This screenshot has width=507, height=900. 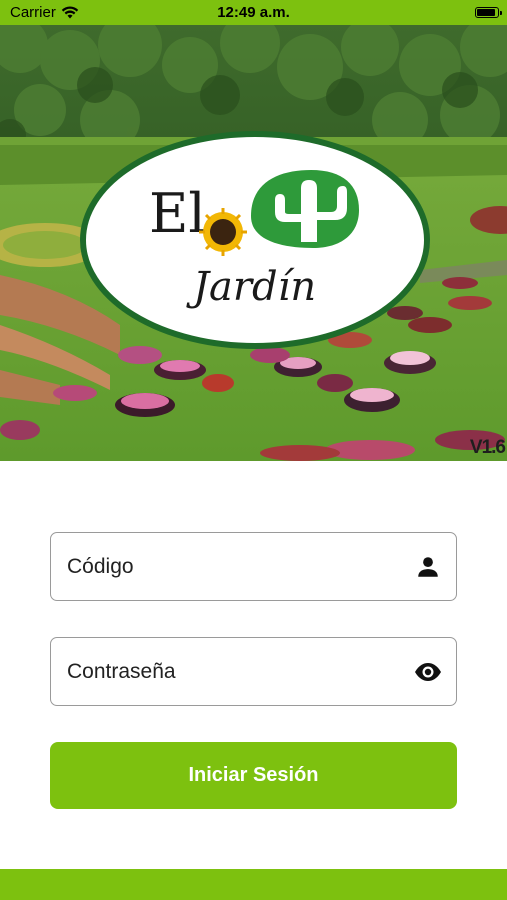 I want to click on codigo-field, so click(x=253, y=566).